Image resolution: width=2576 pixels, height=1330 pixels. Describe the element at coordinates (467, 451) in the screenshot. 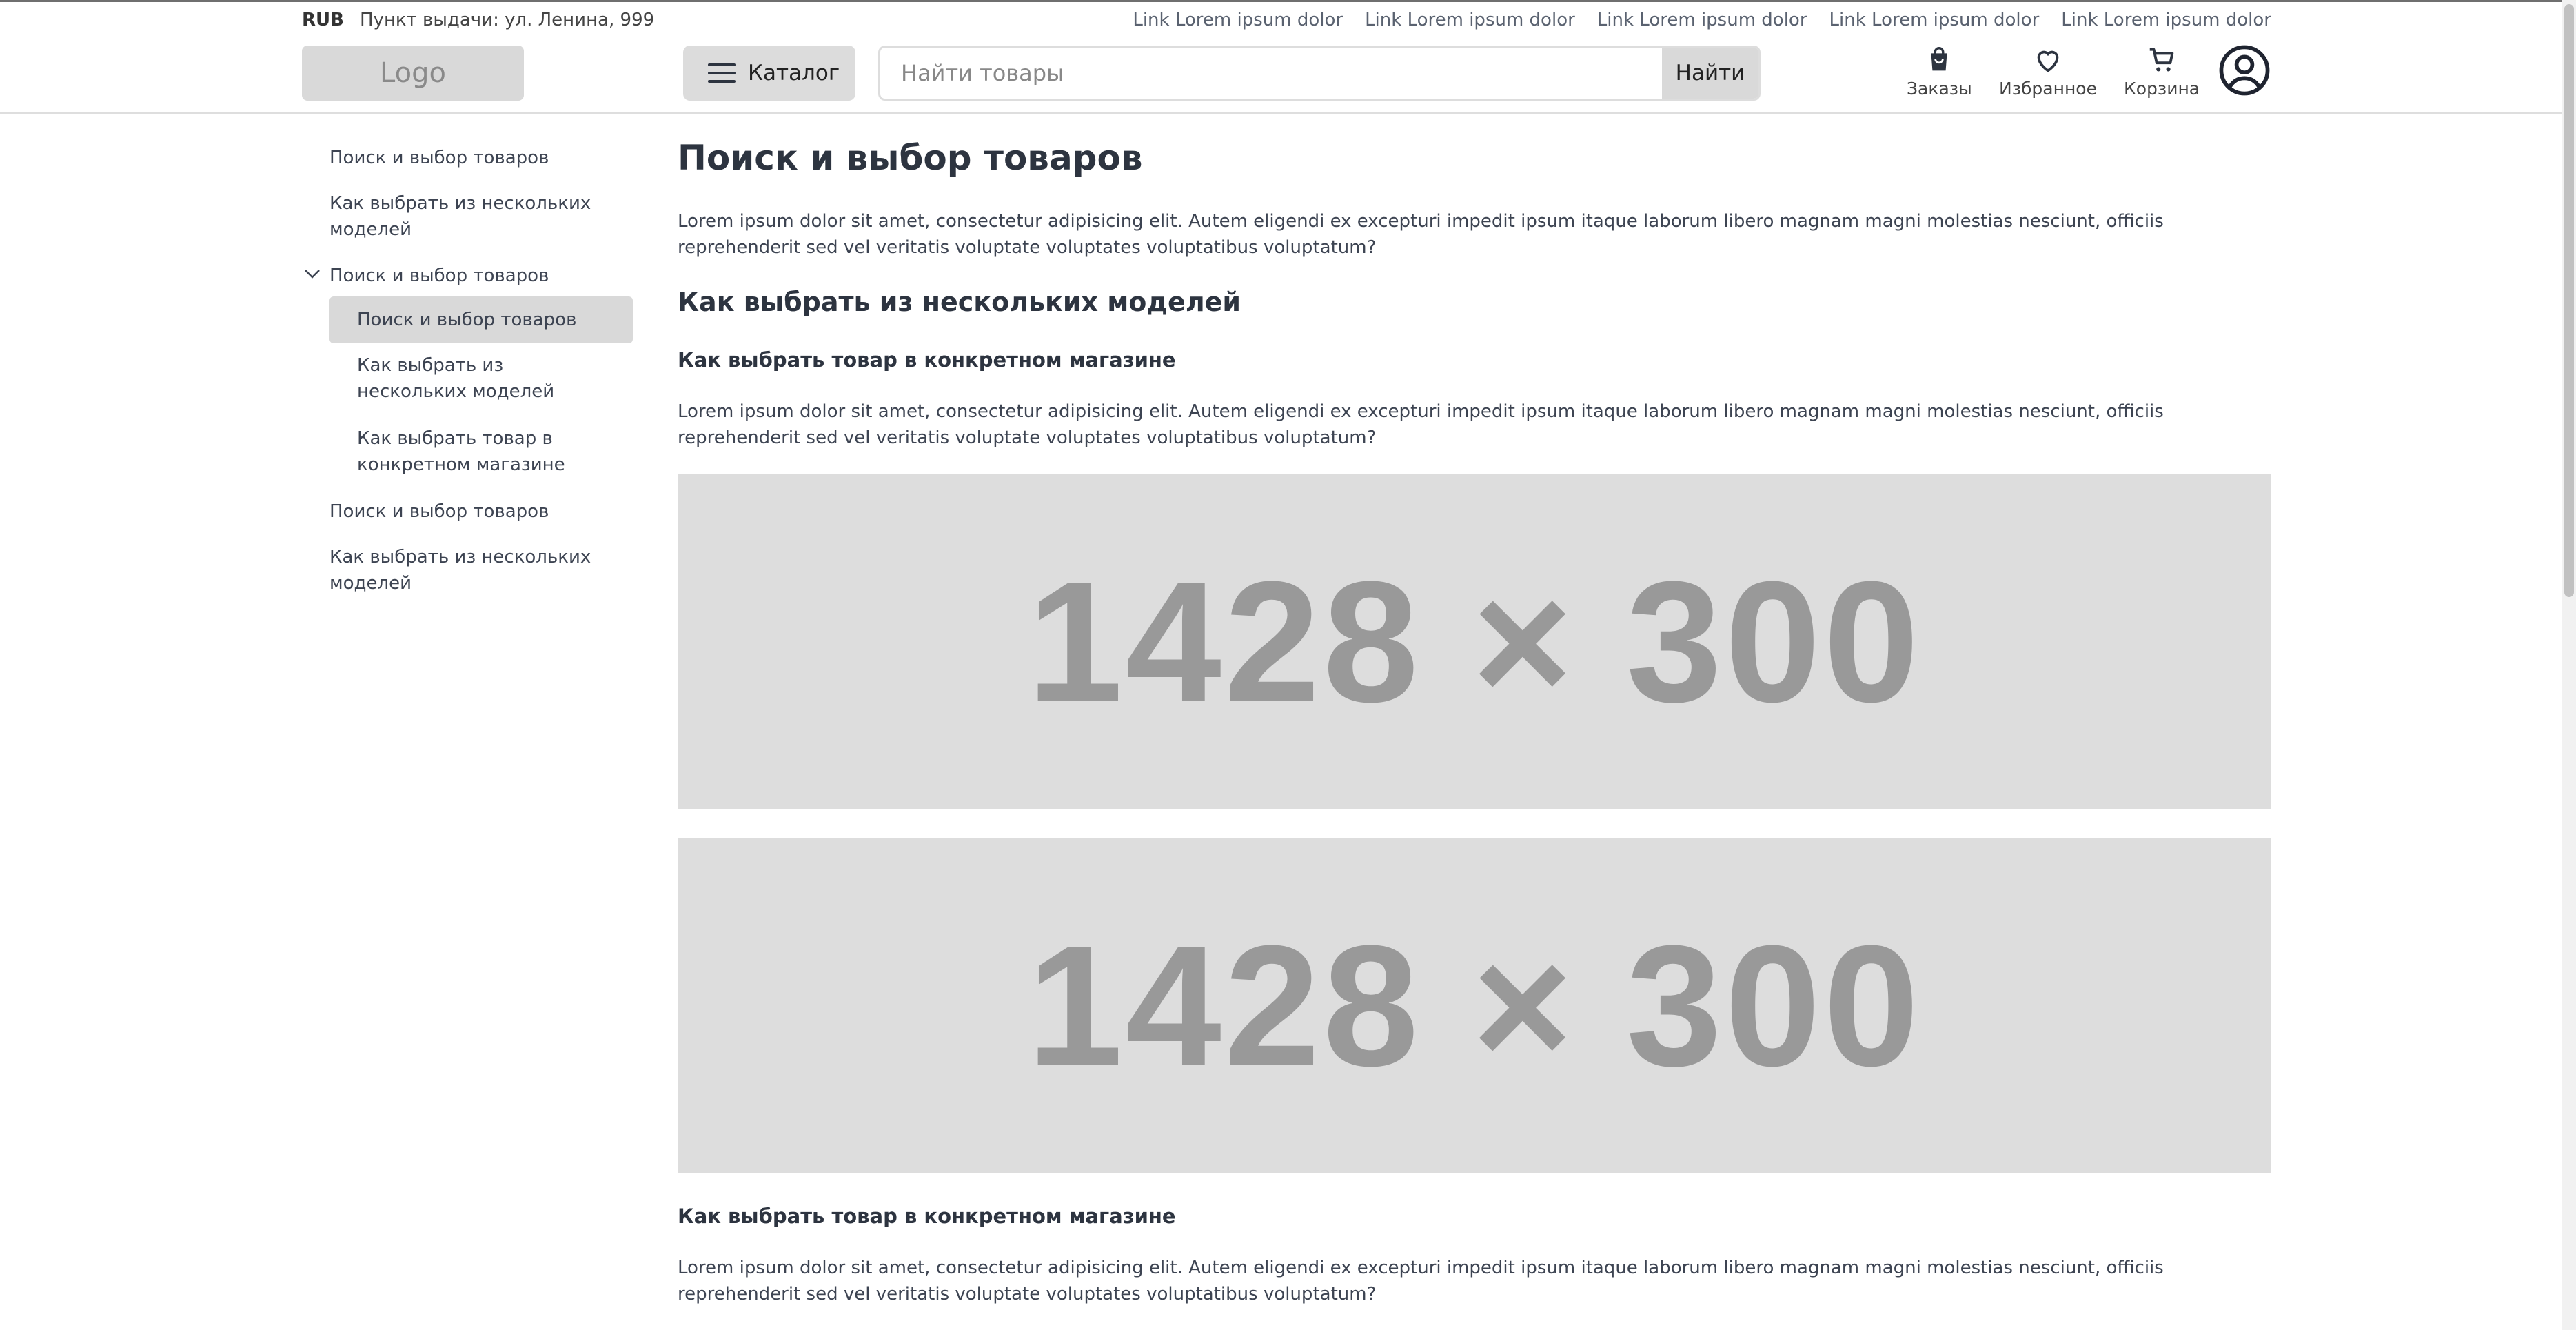

I see `sidebar-subitem: Как выбрать товар в конкретном магазине` at that location.